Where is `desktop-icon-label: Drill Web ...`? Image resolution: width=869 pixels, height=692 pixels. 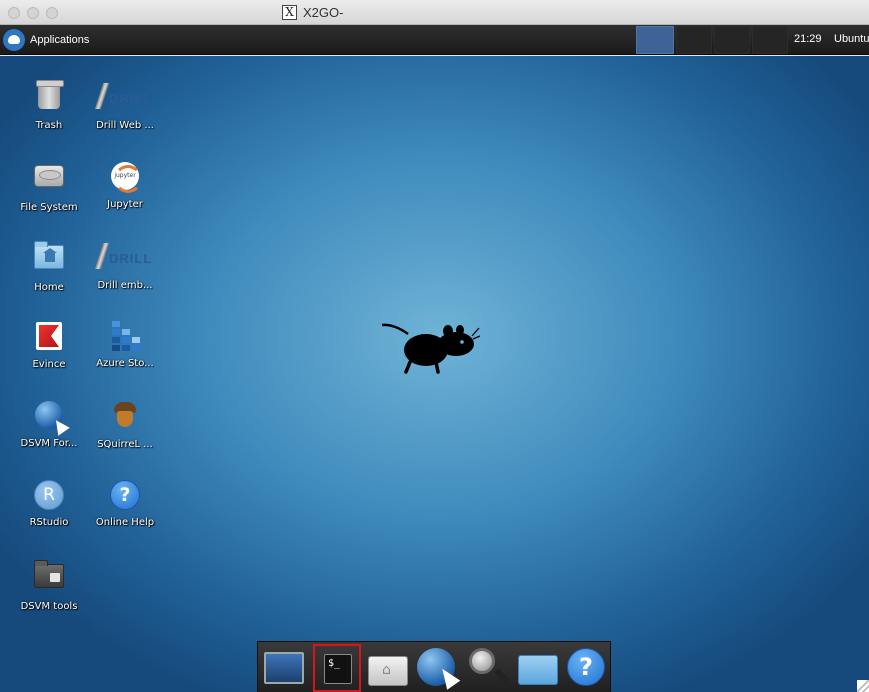 desktop-icon-label: Drill Web ... is located at coordinates (125, 125).